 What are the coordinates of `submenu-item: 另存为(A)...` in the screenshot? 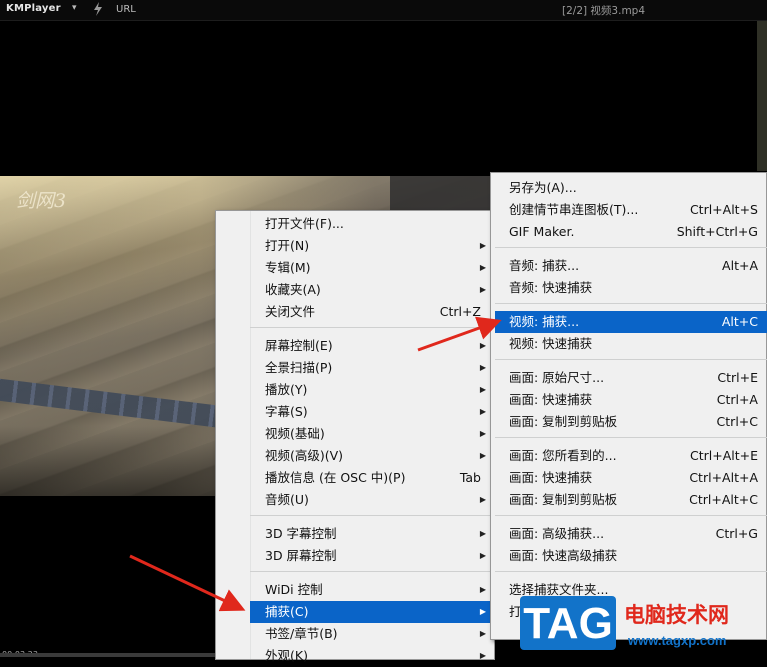 It's located at (631, 188).